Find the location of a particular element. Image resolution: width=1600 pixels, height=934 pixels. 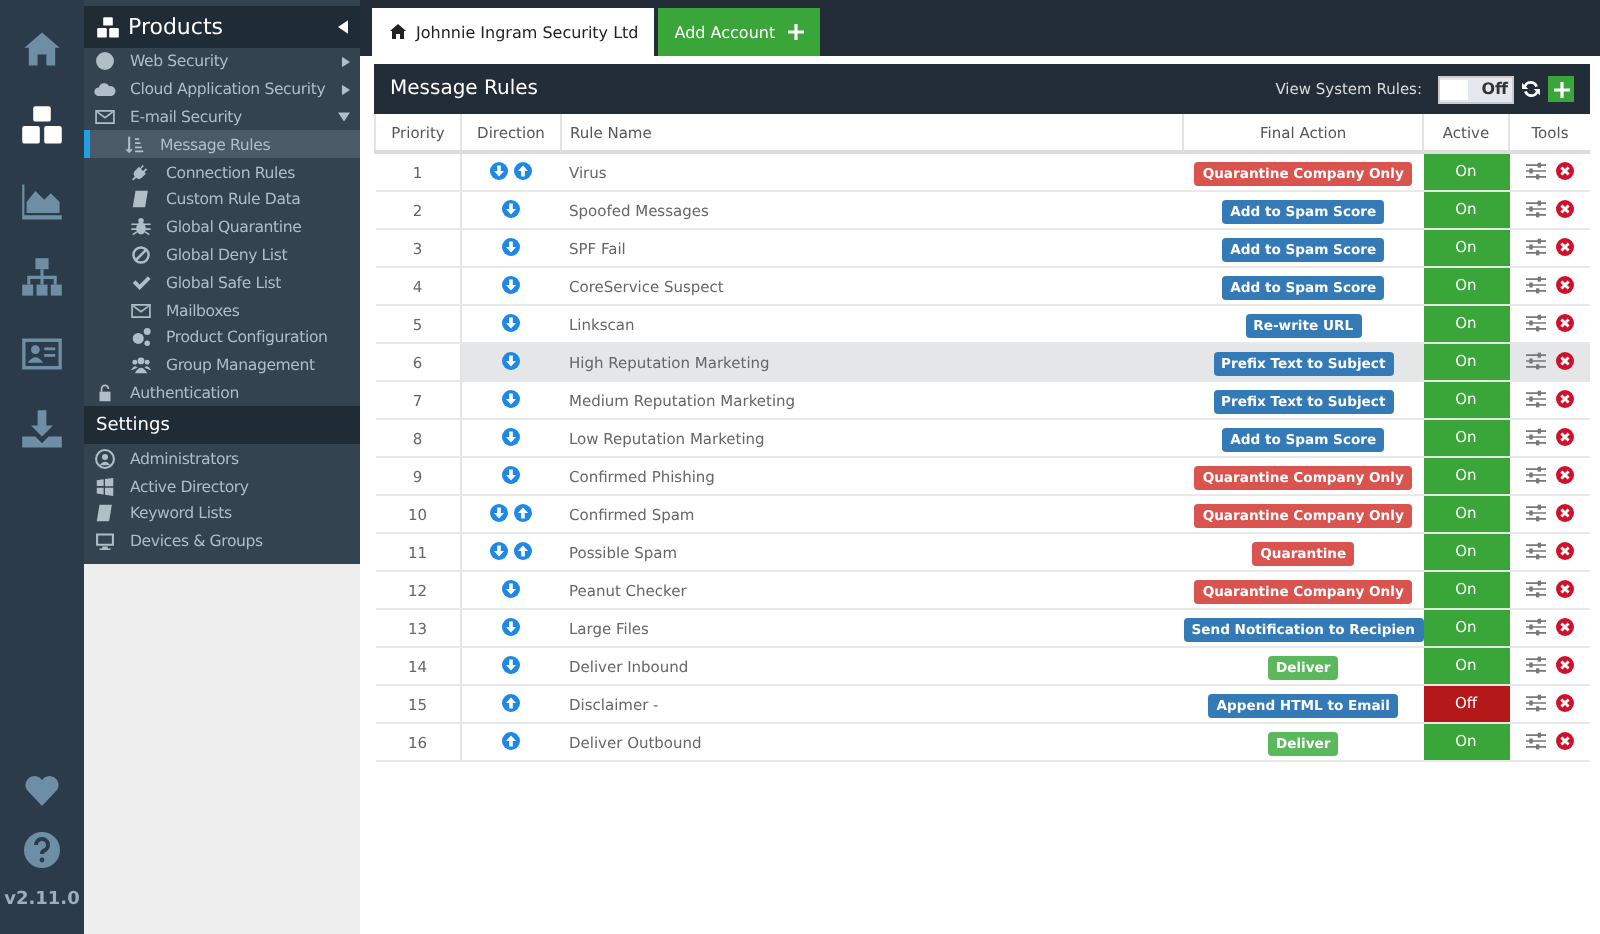

bug-icon is located at coordinates (141, 227).